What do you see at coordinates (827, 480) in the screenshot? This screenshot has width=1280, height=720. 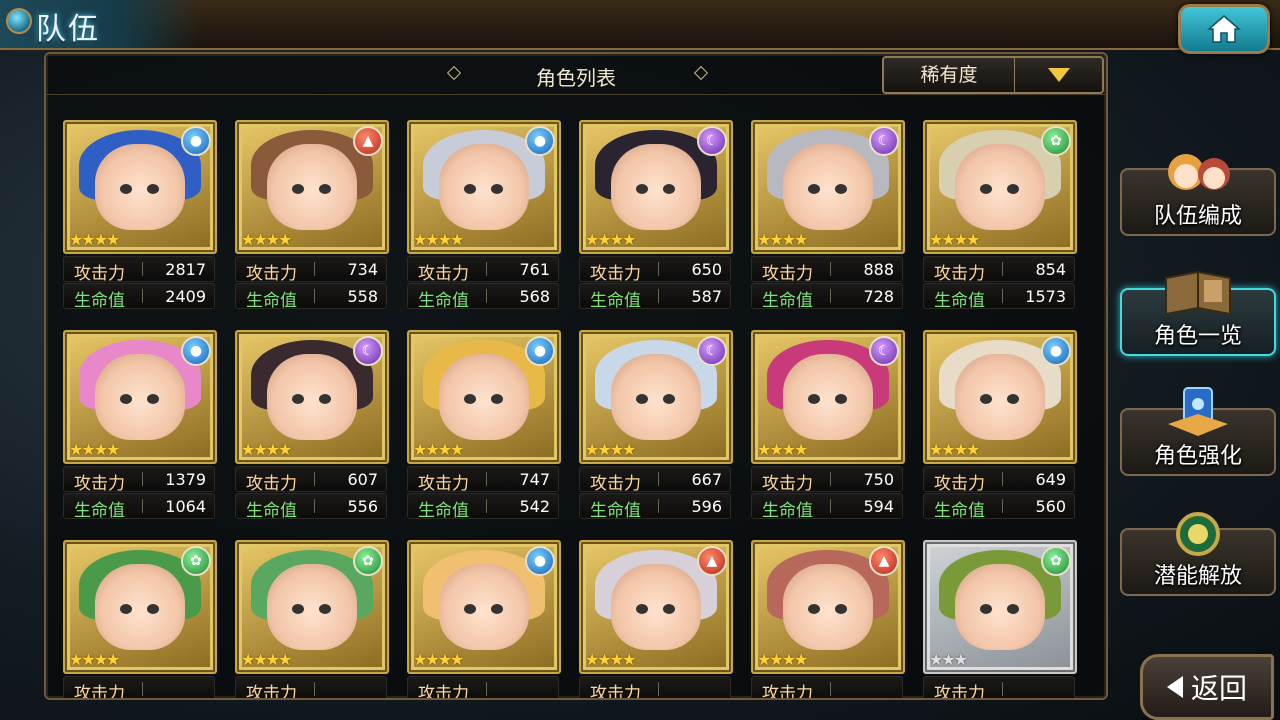 I see `attack-stat: 攻击力 750` at bounding box center [827, 480].